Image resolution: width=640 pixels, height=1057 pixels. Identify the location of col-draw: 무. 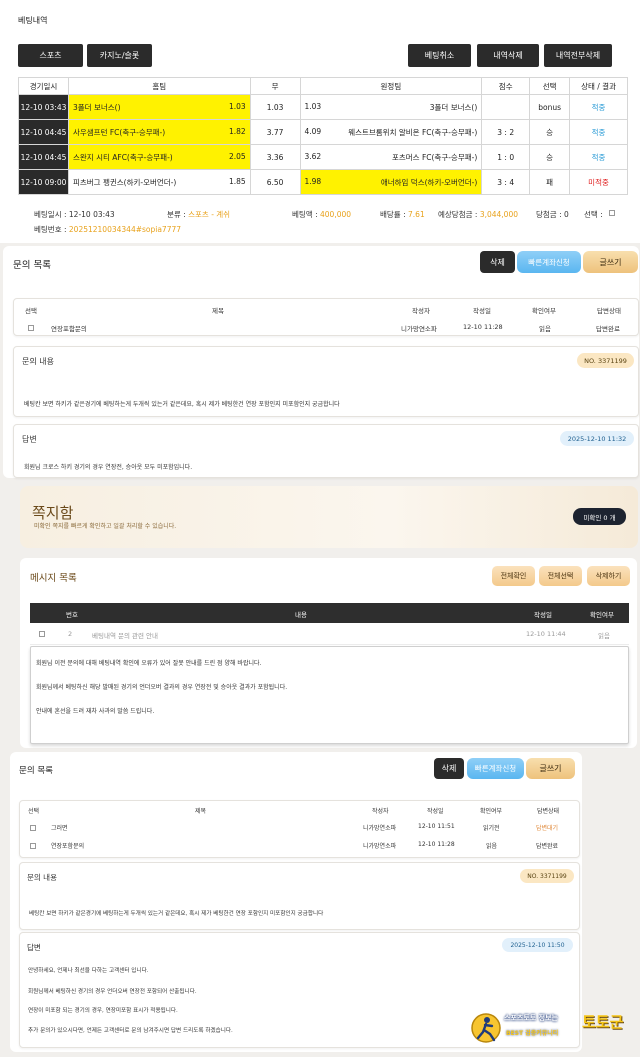
(275, 86).